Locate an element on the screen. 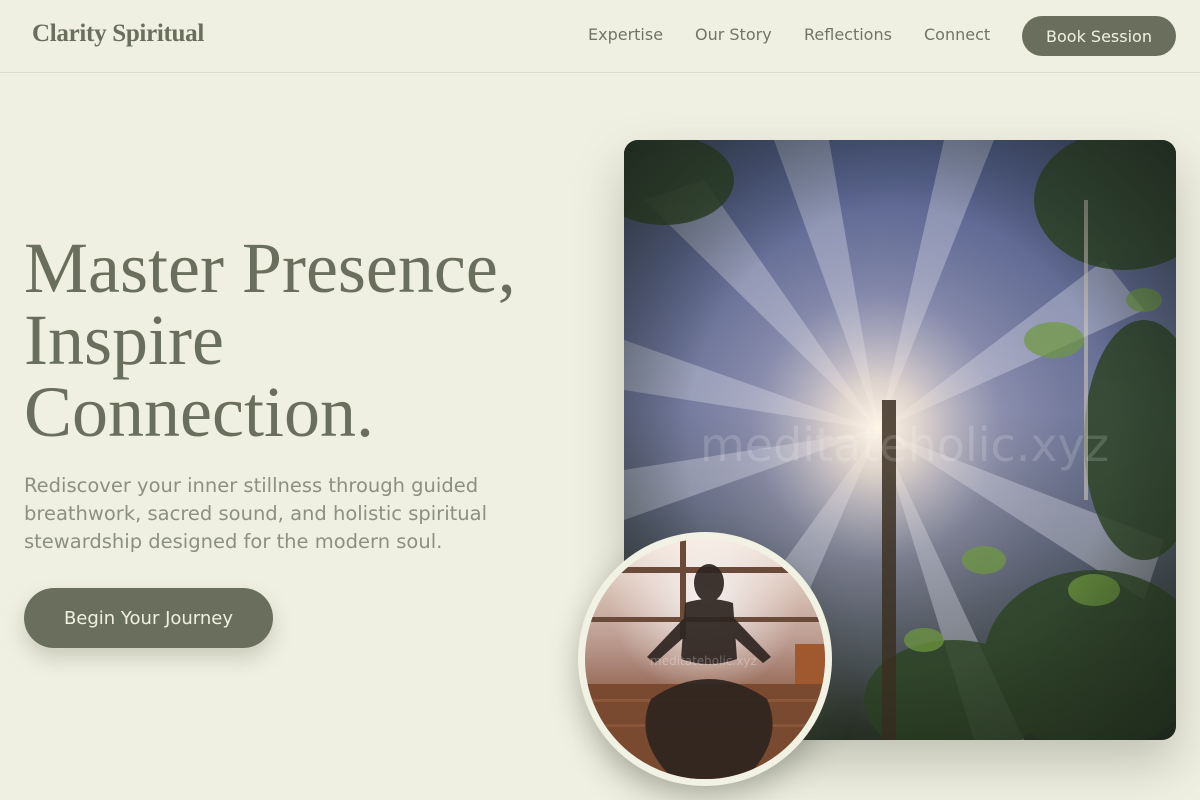 This screenshot has width=1200, height=800. book-session-button: Book Session is located at coordinates (1099, 36).